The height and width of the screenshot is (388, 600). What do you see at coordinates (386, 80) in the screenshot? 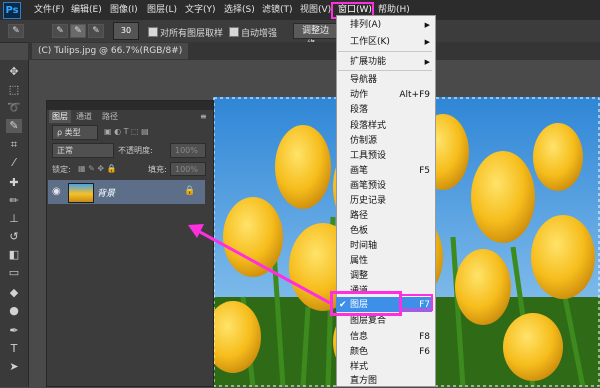
I see `window-menu-item: 导航器` at bounding box center [386, 80].